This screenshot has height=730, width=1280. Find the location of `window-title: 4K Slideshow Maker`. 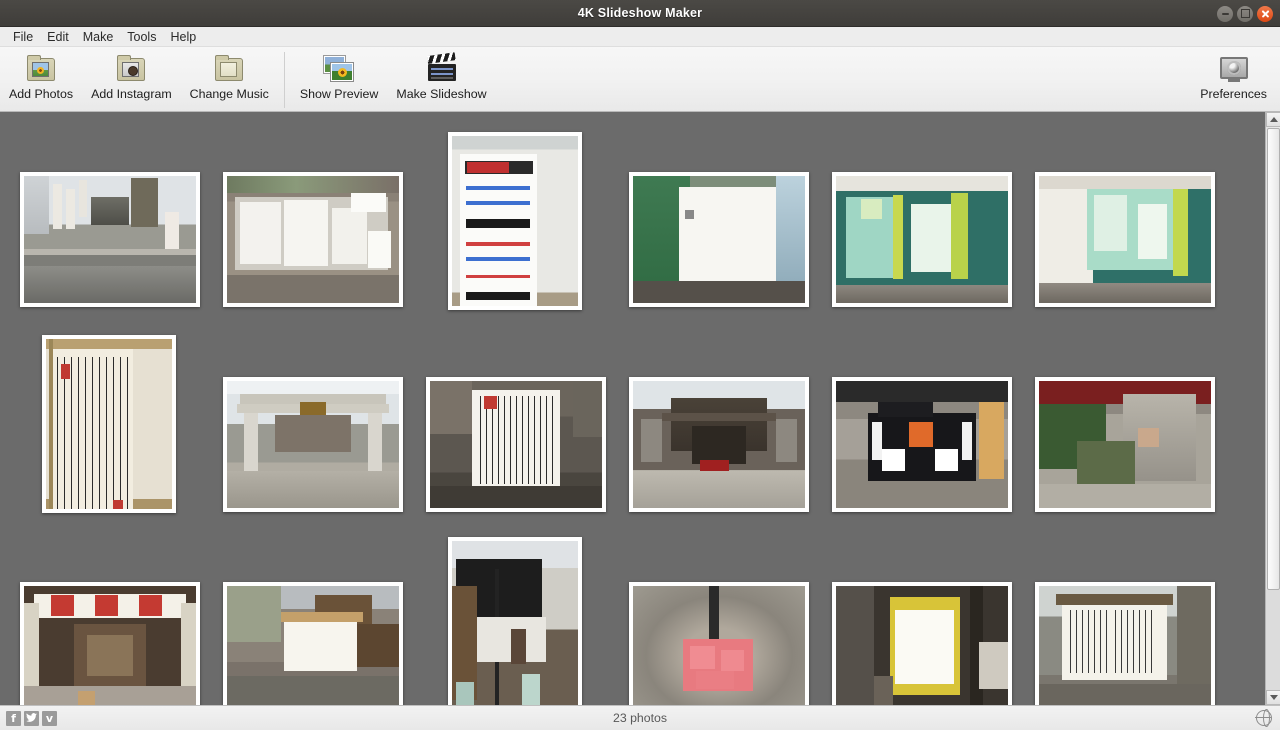

window-title: 4K Slideshow Maker is located at coordinates (640, 13).